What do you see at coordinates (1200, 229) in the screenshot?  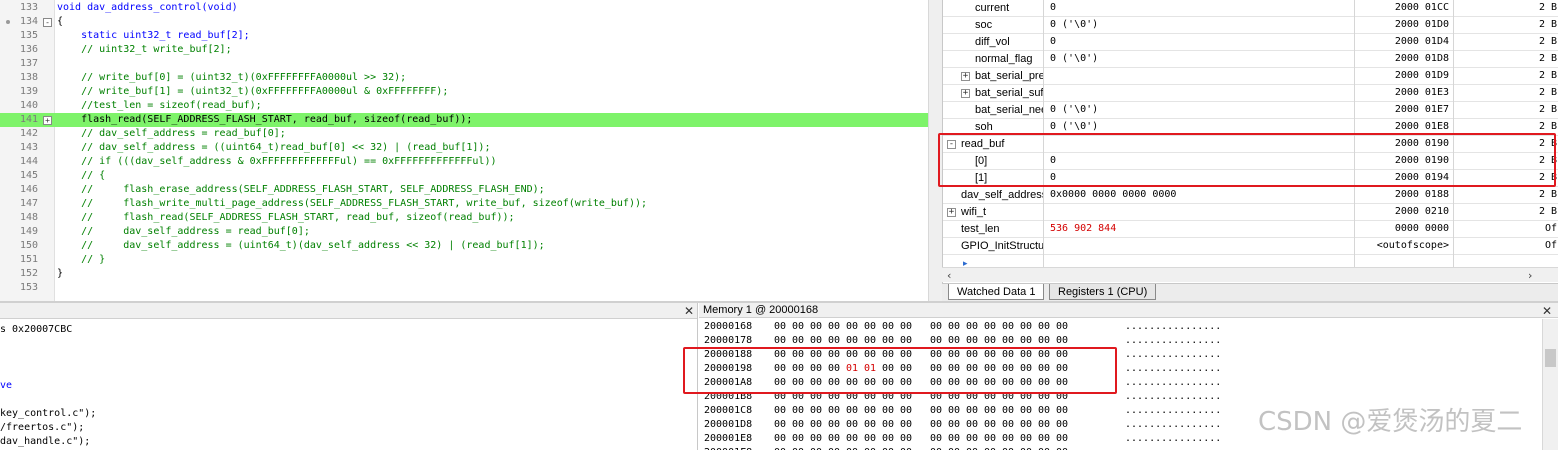 I see `watch-value: 536 902 844` at bounding box center [1200, 229].